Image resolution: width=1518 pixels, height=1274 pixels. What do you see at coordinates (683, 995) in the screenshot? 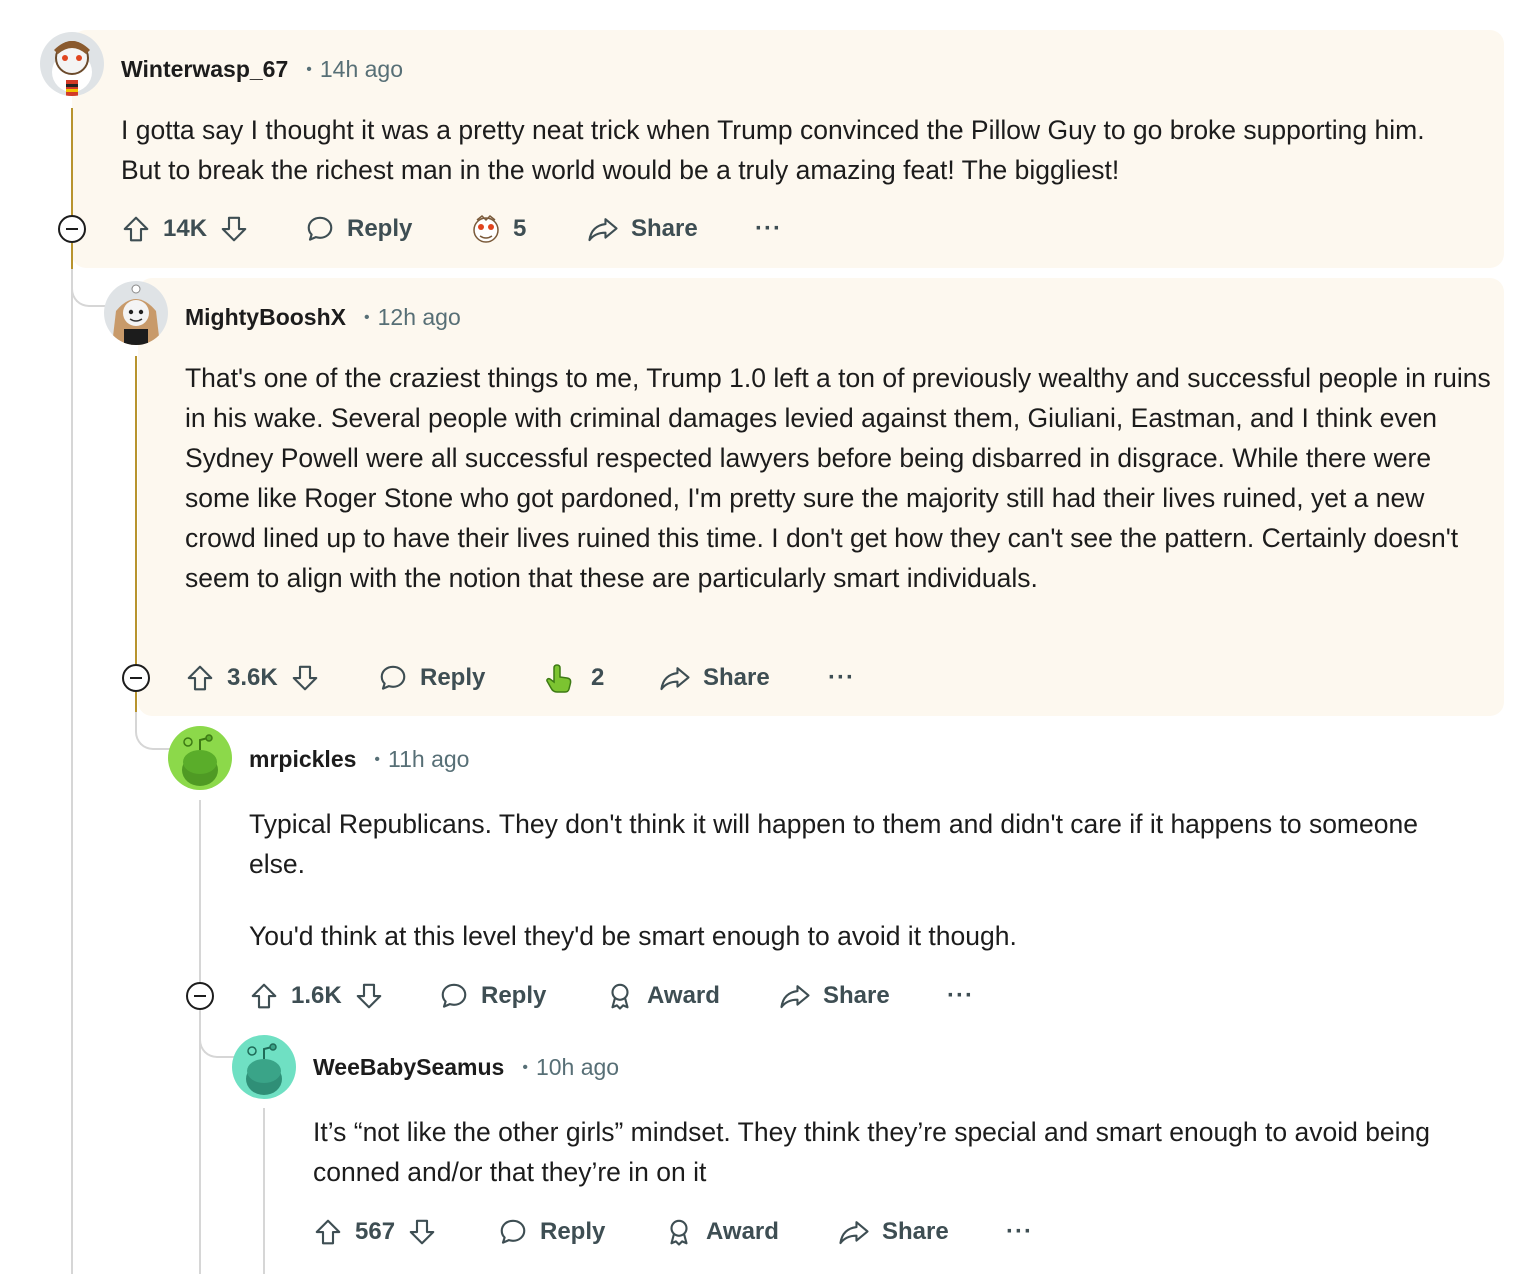
I see `award-label: Award` at bounding box center [683, 995].